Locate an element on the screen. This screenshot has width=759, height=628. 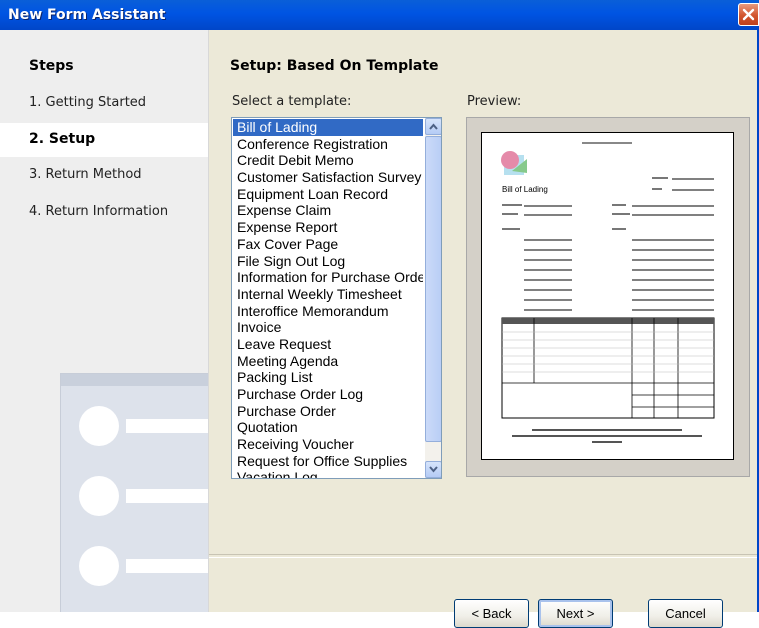
template-list-item: Receiving Voucher is located at coordinates (328, 444).